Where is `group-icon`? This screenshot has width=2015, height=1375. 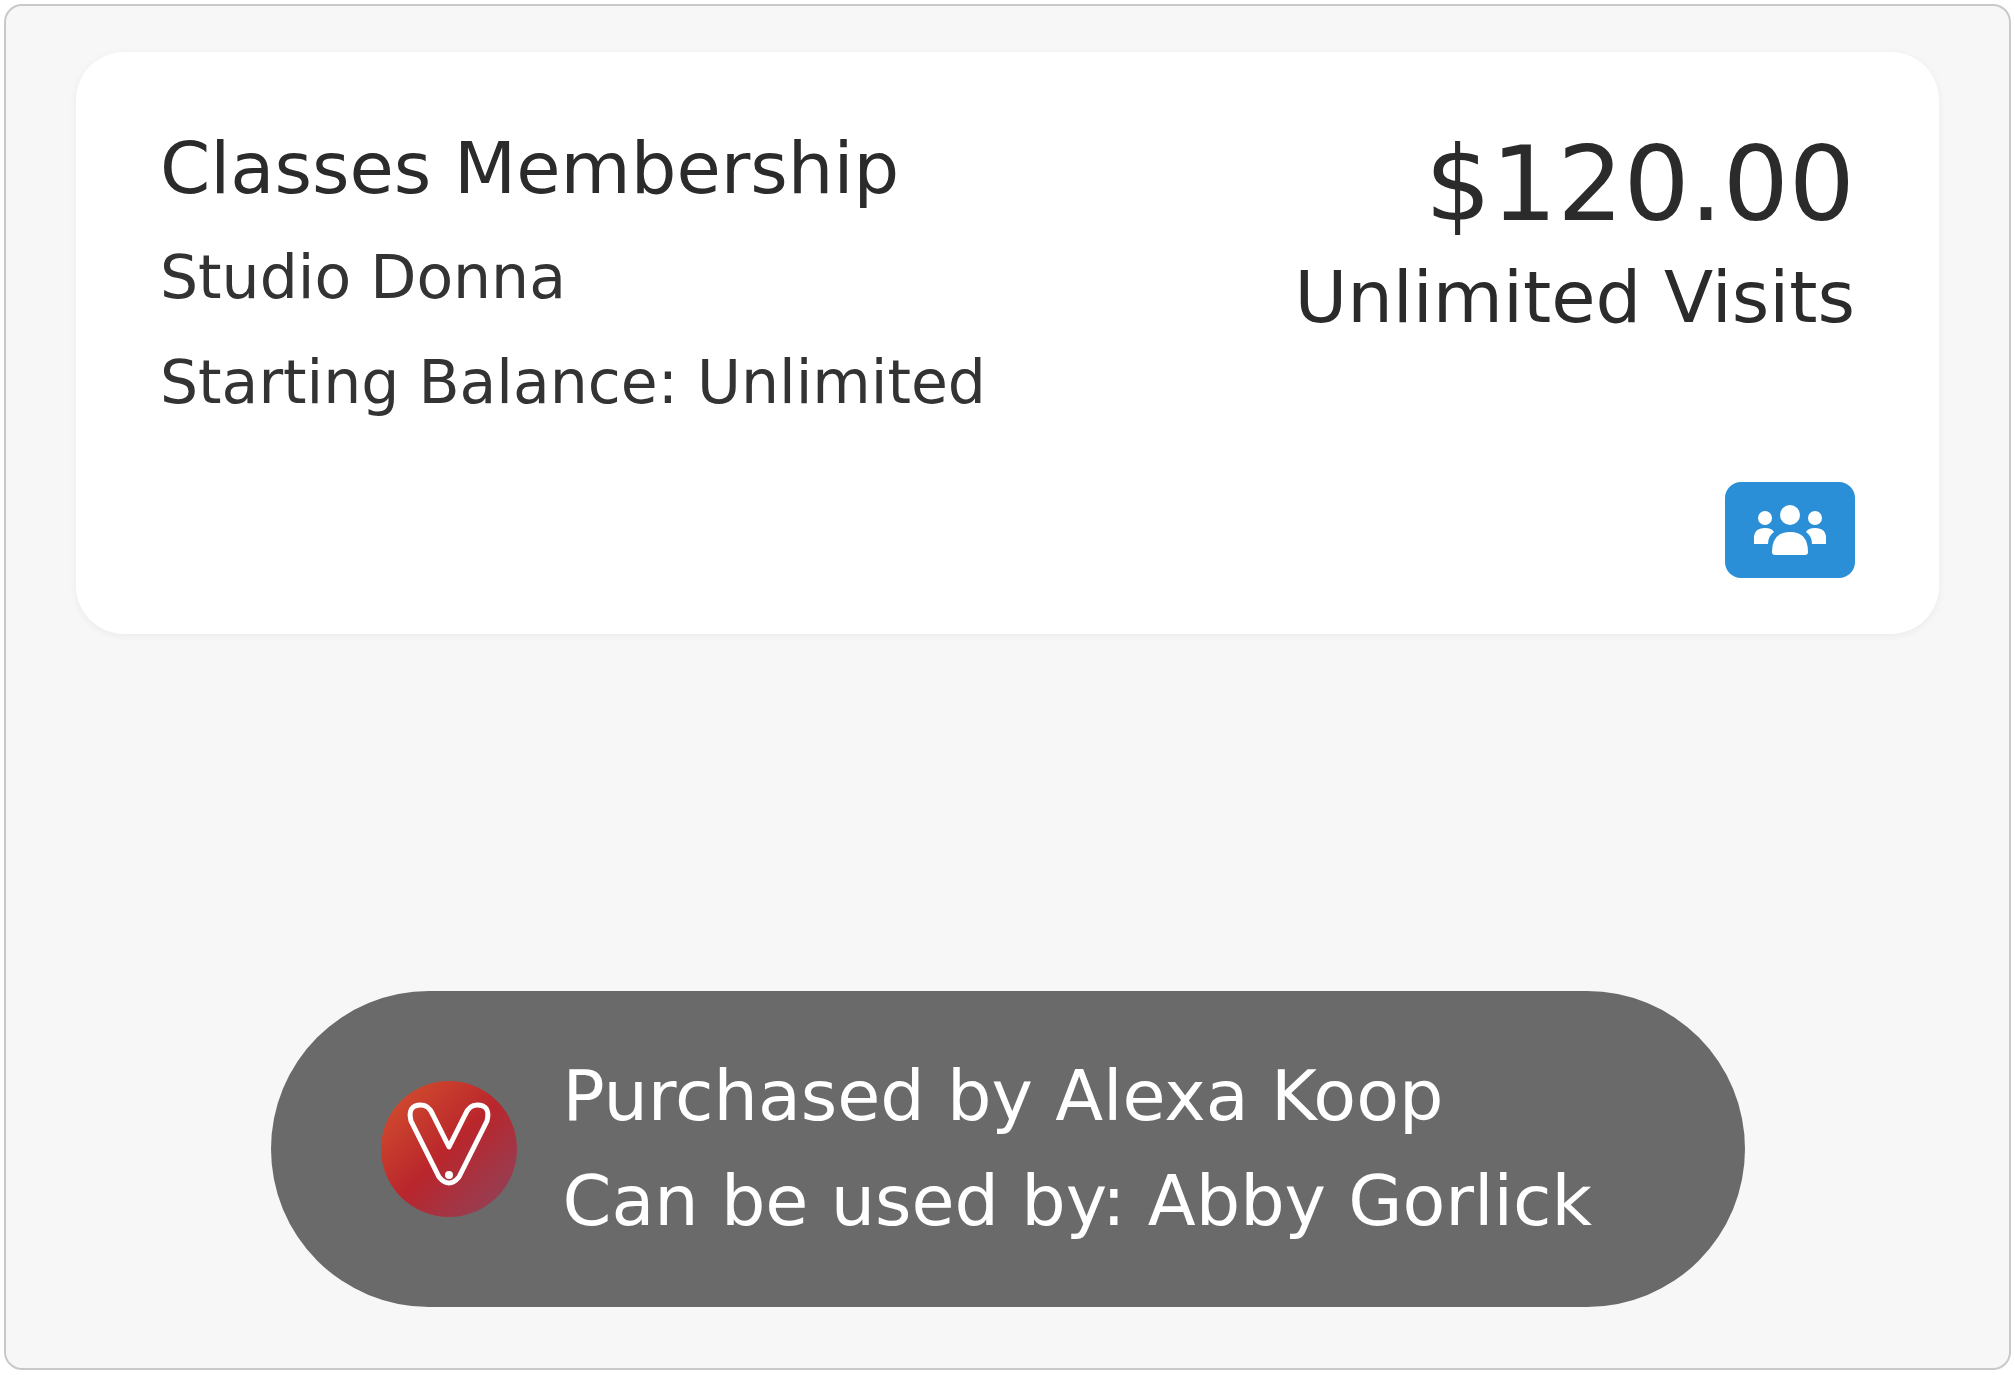 group-icon is located at coordinates (1790, 530).